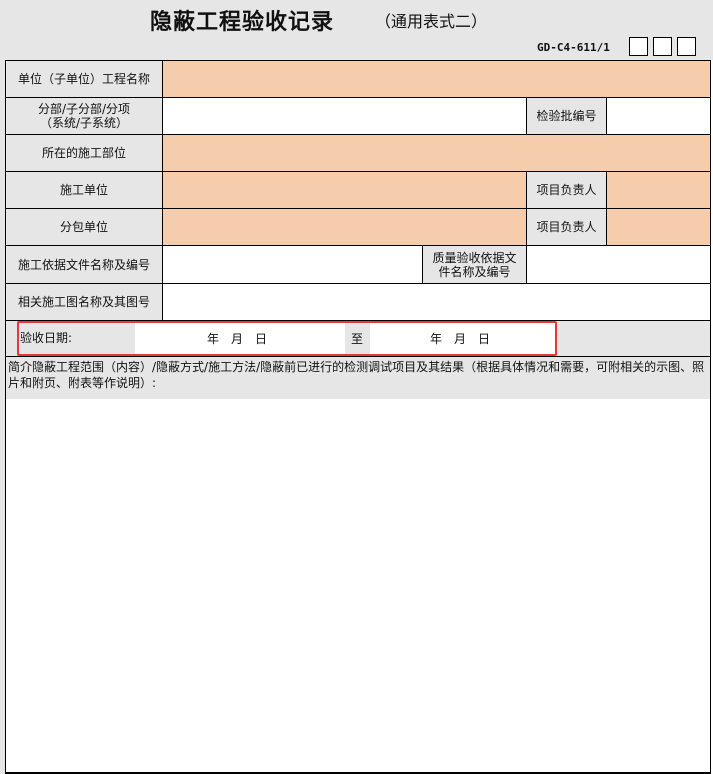  What do you see at coordinates (84, 302) in the screenshot?
I see `drawings-label: 相关施工图名称及其图号` at bounding box center [84, 302].